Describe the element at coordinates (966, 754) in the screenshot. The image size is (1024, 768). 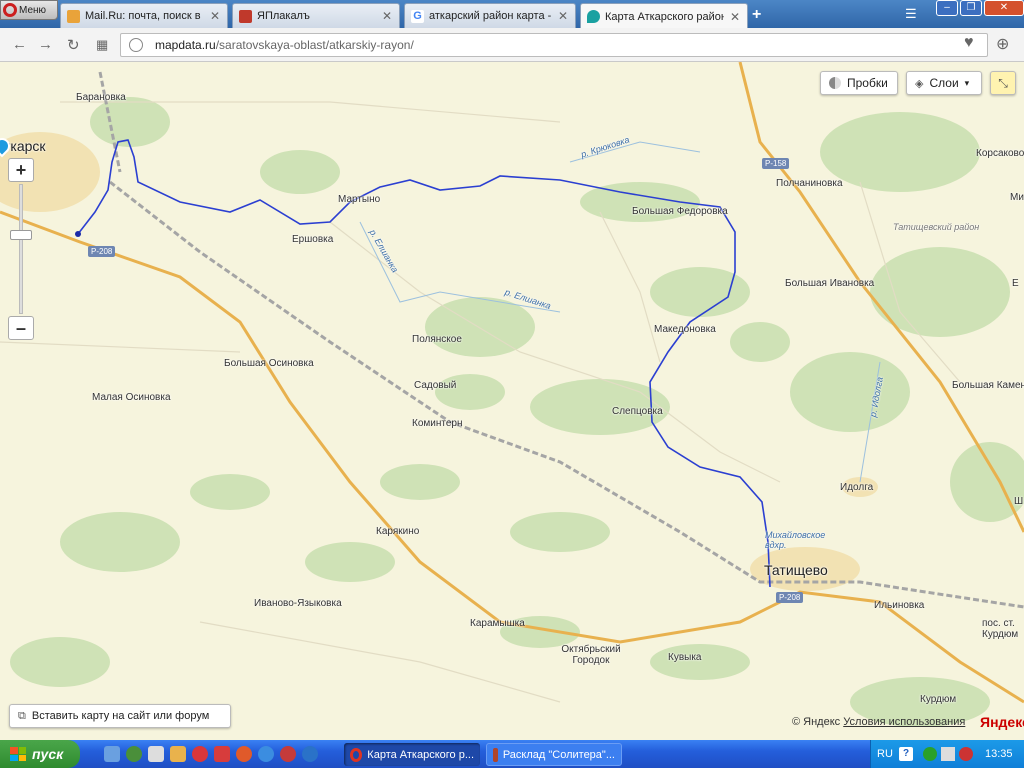
I see `antivirus-icon` at that location.